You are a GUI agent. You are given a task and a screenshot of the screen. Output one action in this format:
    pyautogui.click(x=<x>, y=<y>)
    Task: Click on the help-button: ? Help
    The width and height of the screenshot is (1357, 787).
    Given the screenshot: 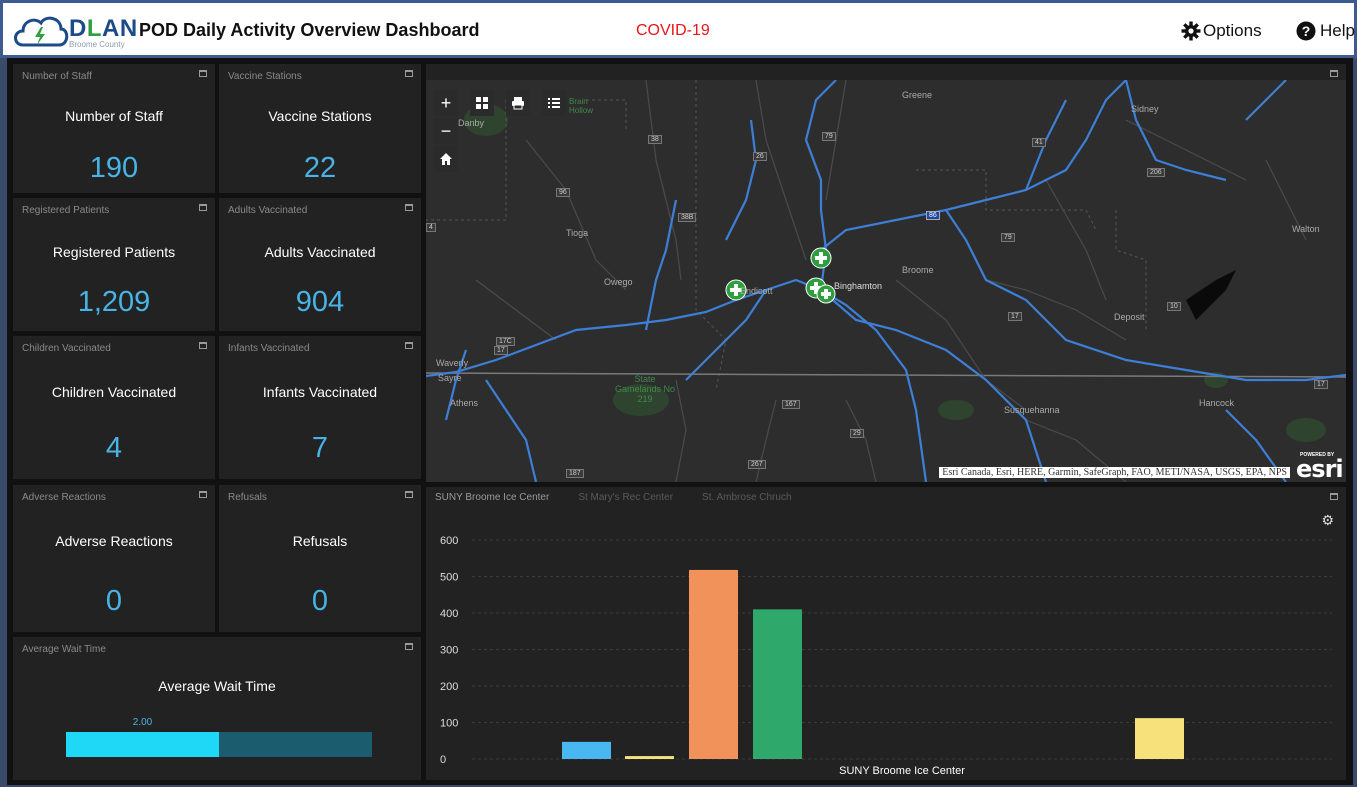 What is the action you would take?
    pyautogui.click(x=1325, y=31)
    